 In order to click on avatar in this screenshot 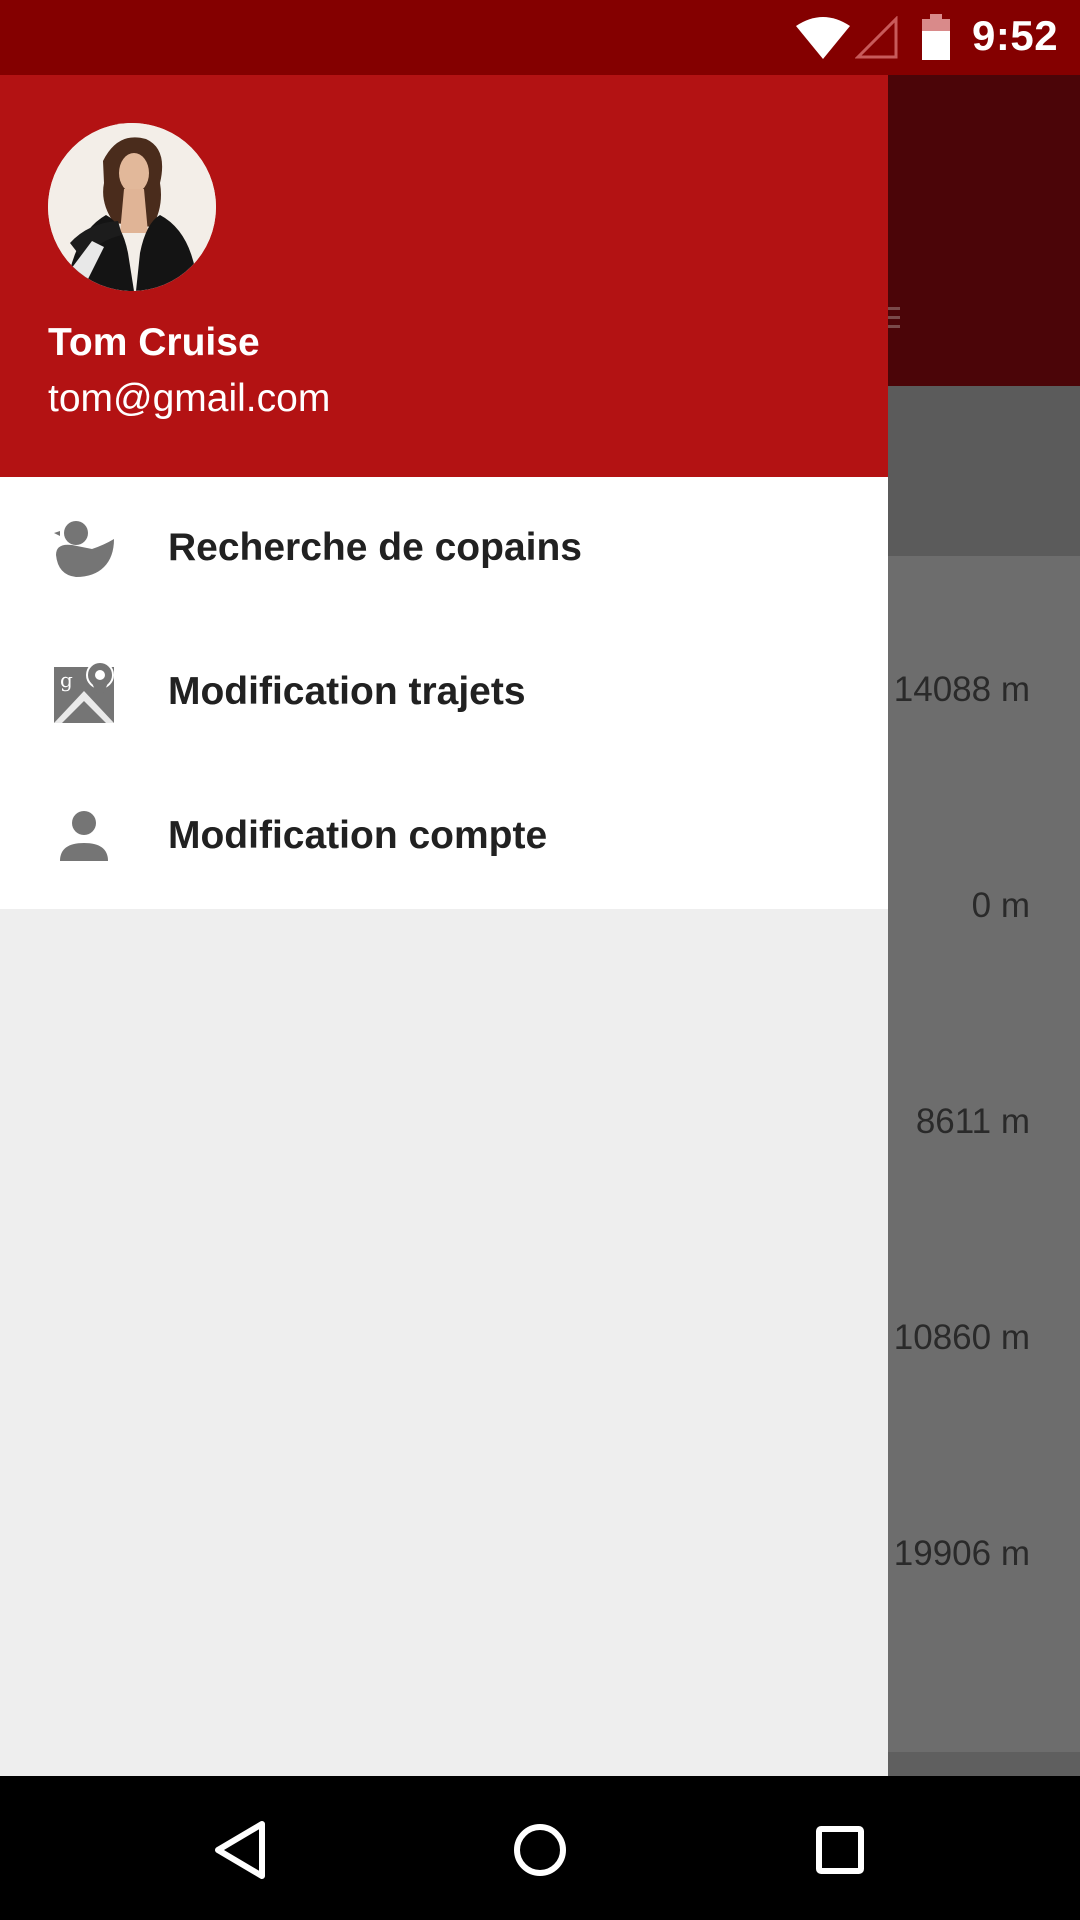, I will do `click(132, 207)`.